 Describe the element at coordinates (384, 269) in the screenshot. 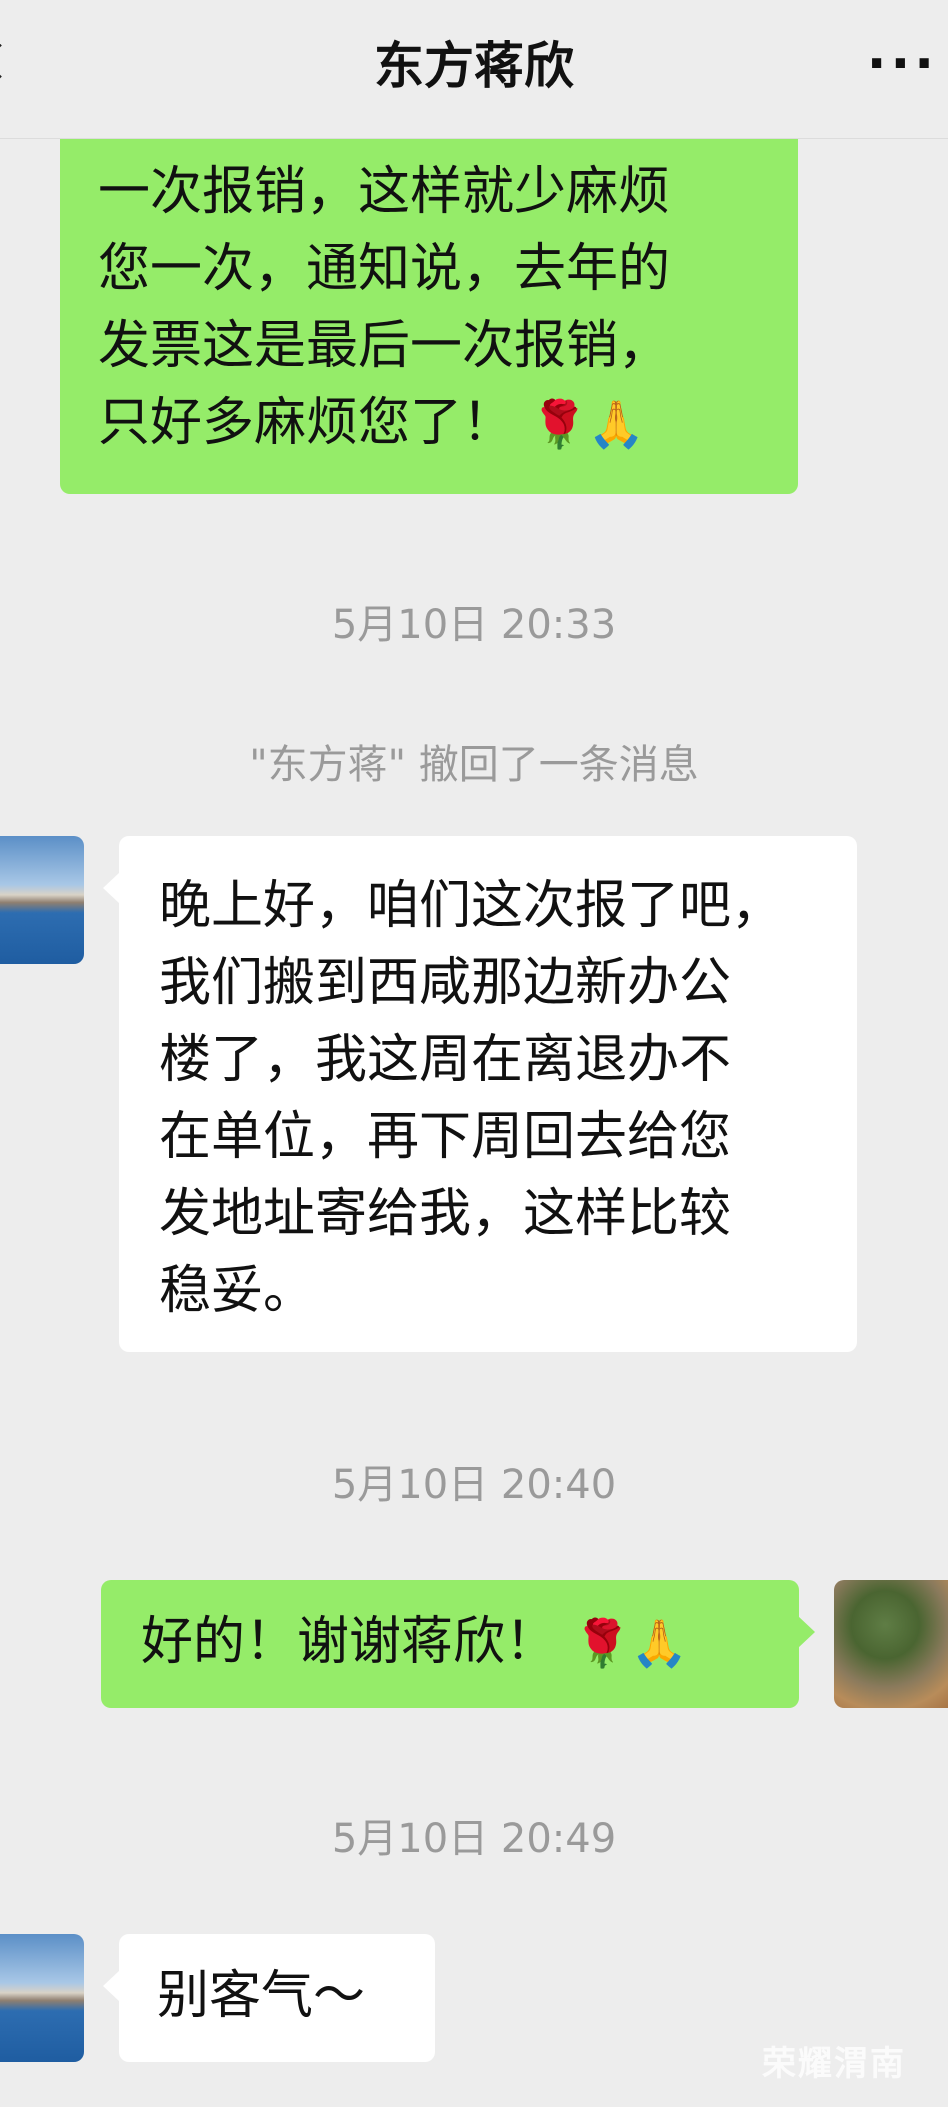

I see `message-line: 您一次，通知说，去年的` at that location.